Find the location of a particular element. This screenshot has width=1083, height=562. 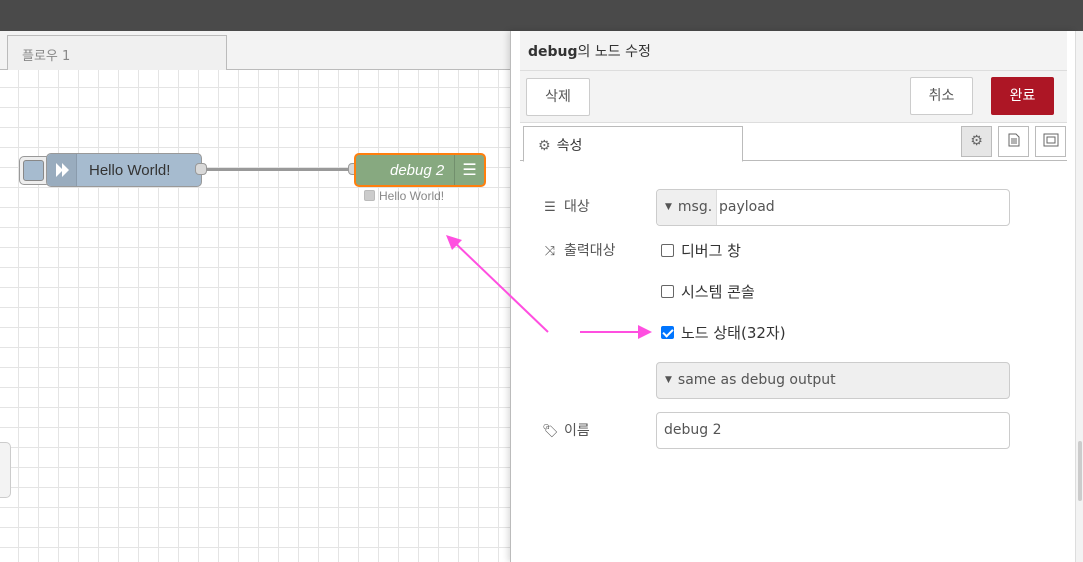

tag-icon: 🏷 is located at coordinates (550, 431).